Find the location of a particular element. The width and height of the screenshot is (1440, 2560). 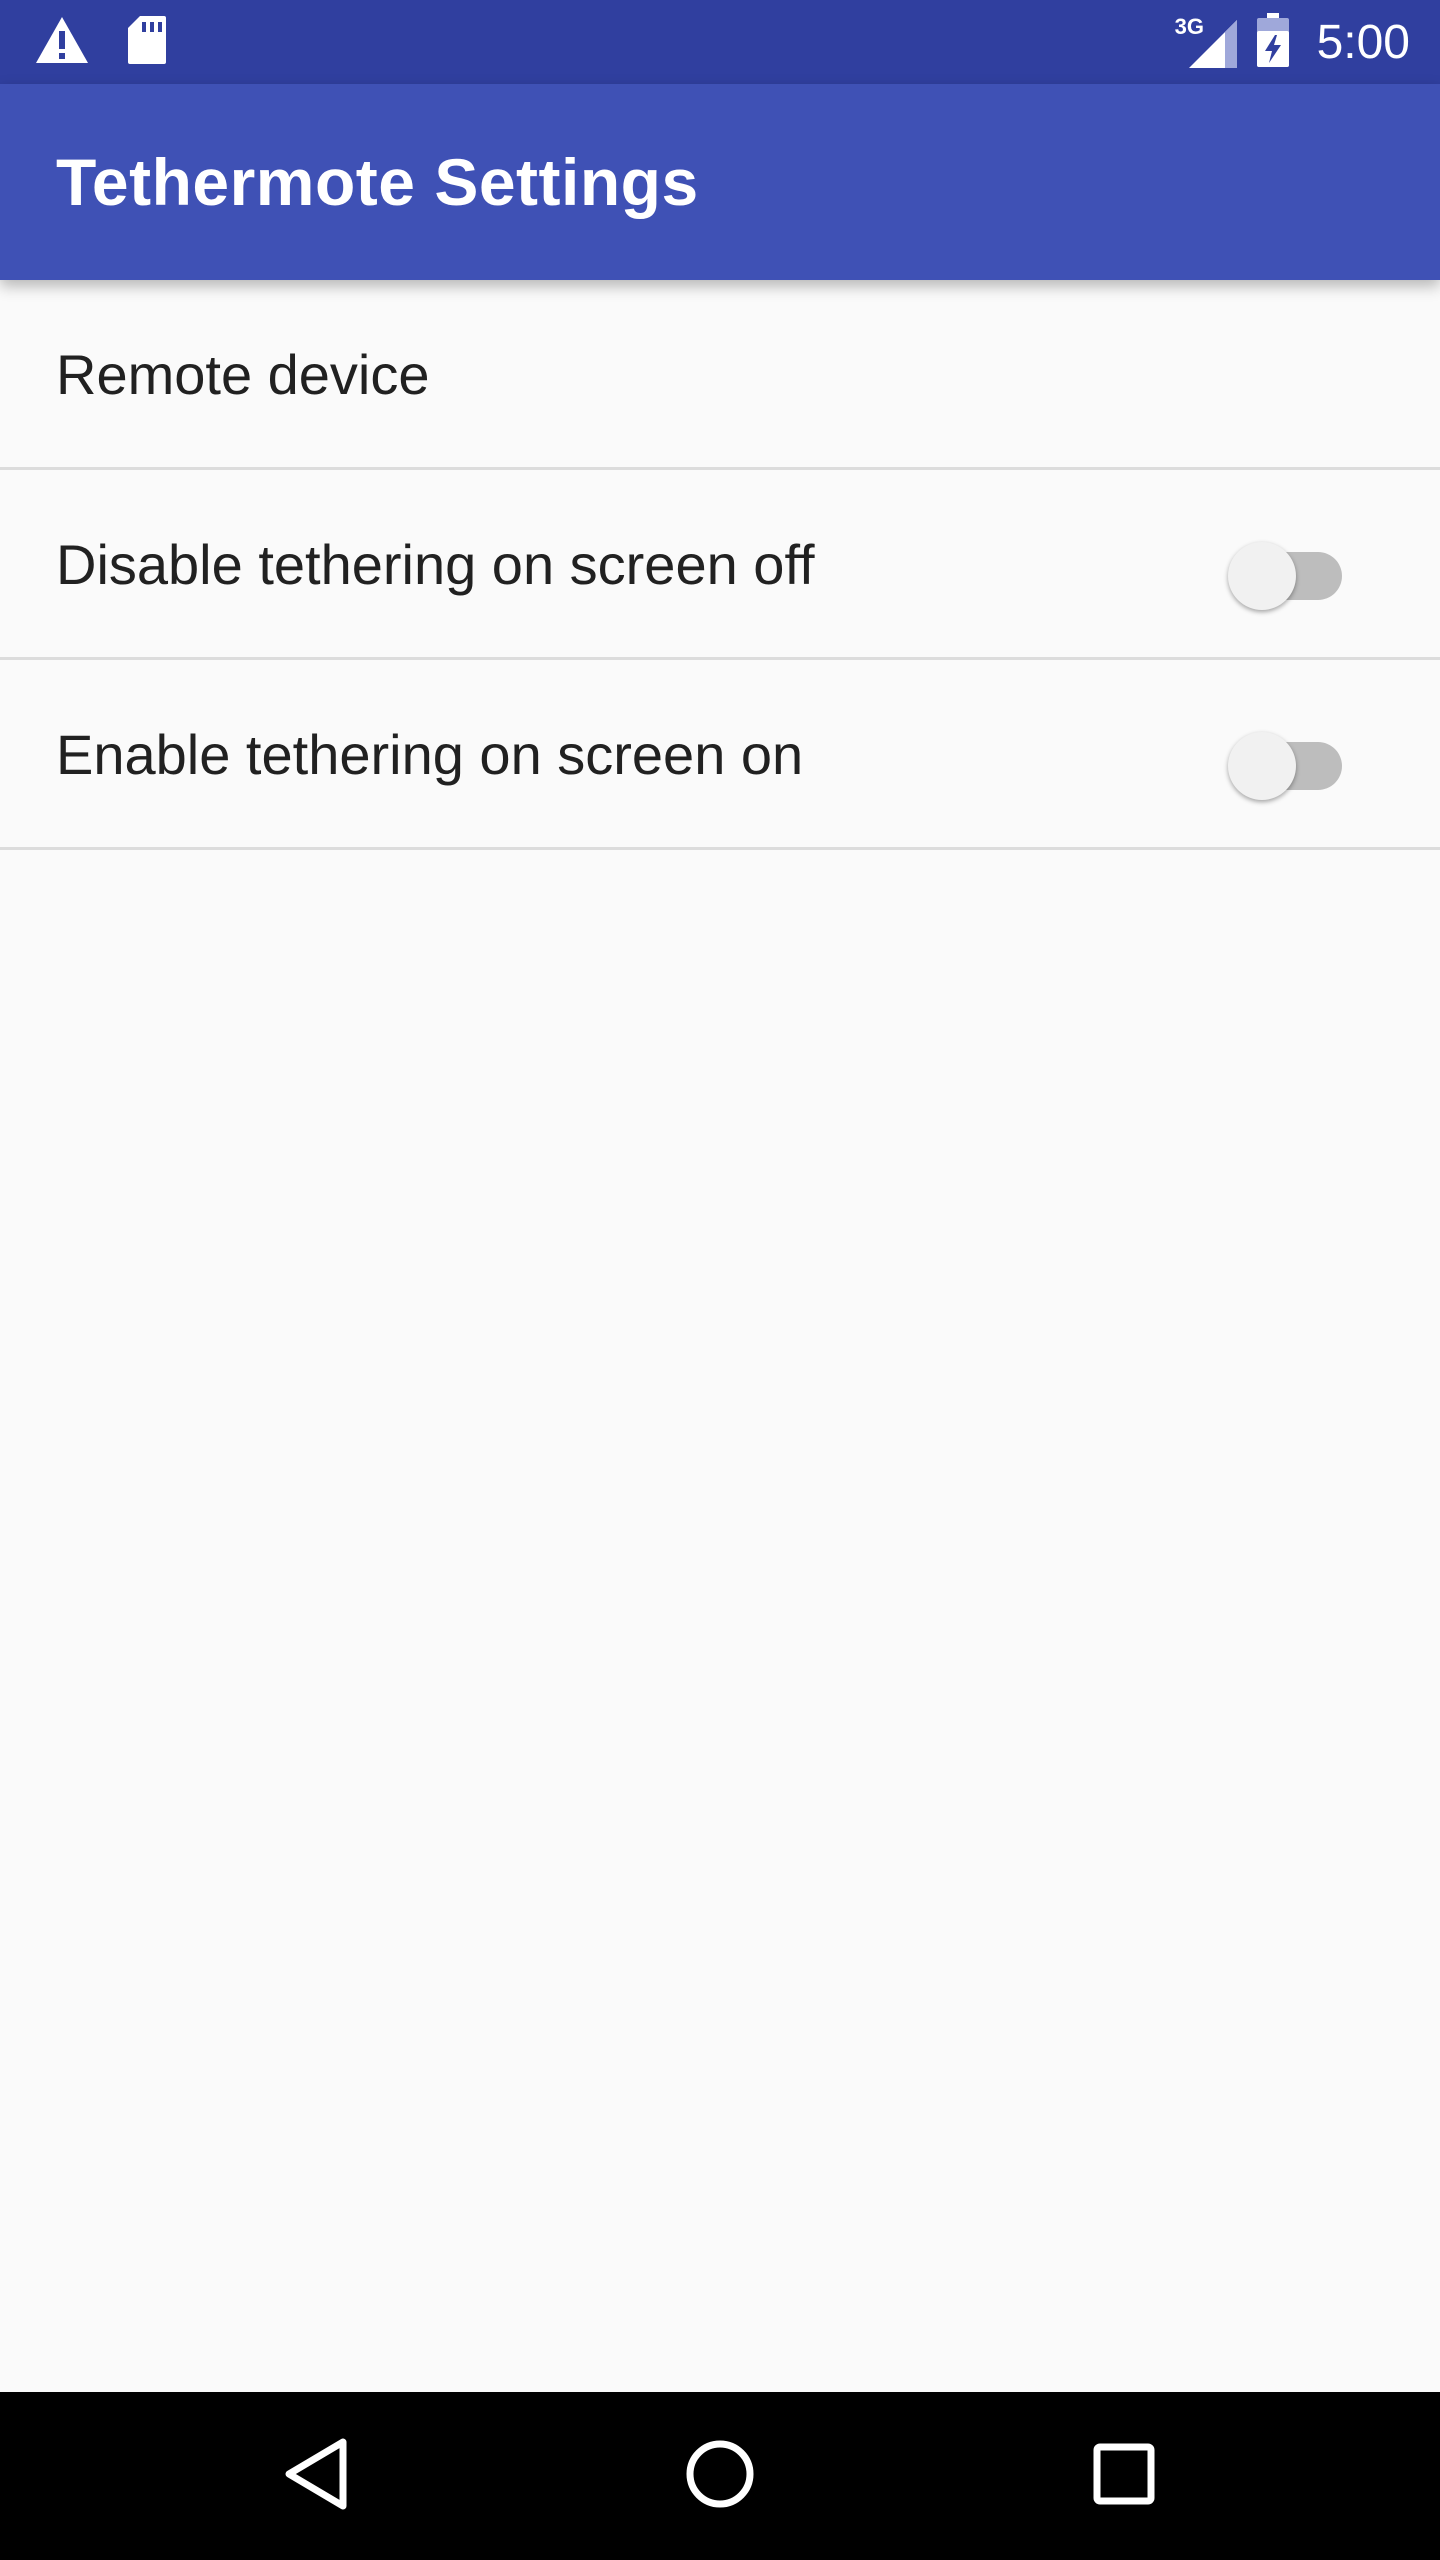

disable-tethering-switch is located at coordinates (1288, 570).